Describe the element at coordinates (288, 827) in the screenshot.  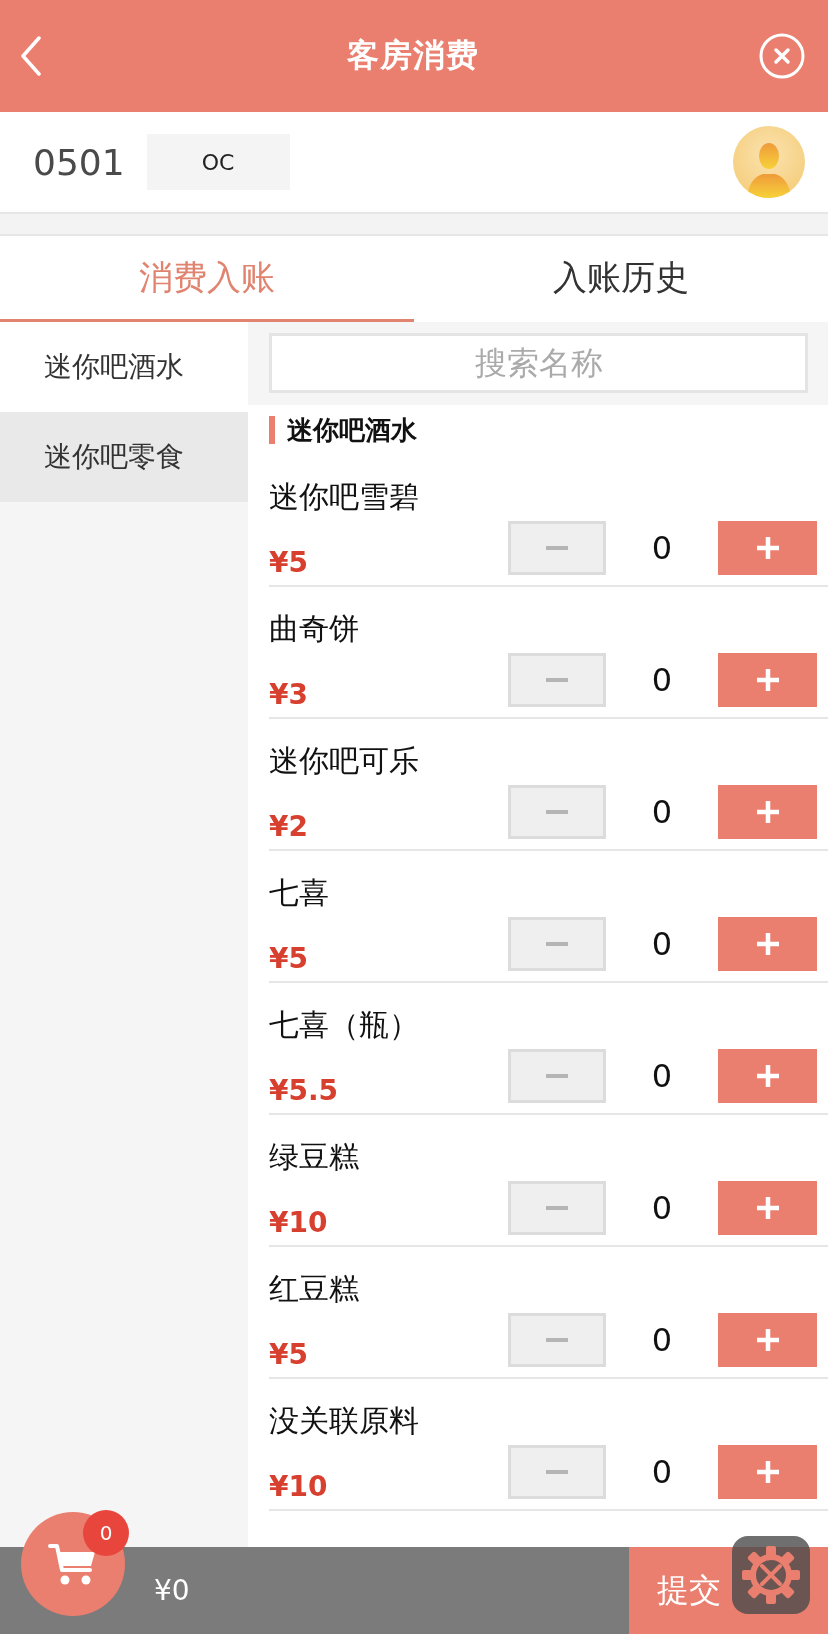
I see `product-price: ¥2` at that location.